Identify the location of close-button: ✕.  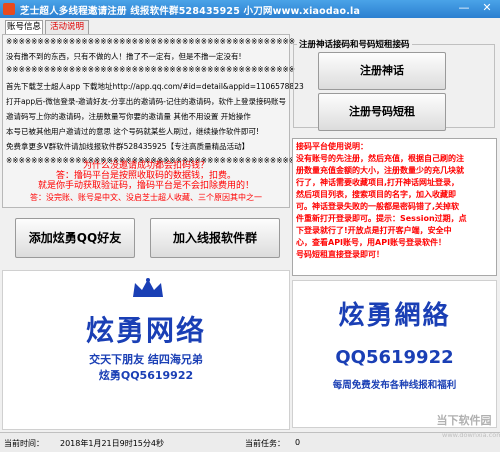
(487, 8).